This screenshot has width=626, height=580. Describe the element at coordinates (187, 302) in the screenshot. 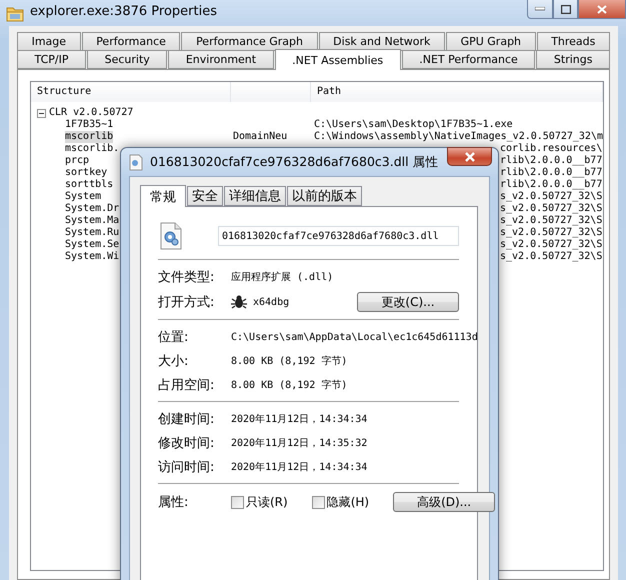

I see `property-label: 打开方式:` at that location.